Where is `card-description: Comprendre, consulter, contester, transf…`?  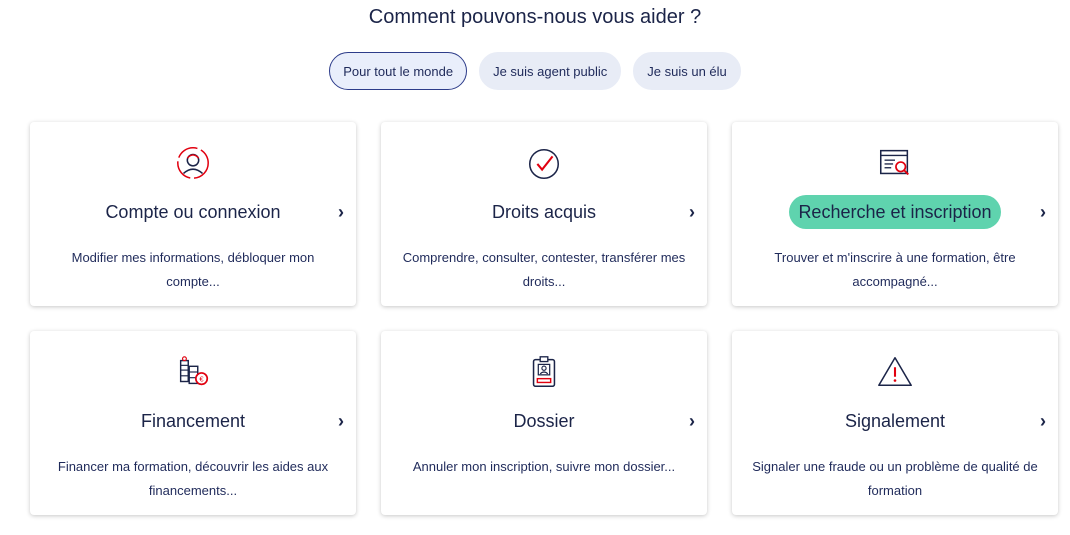 card-description: Comprendre, consulter, contester, transf… is located at coordinates (544, 269).